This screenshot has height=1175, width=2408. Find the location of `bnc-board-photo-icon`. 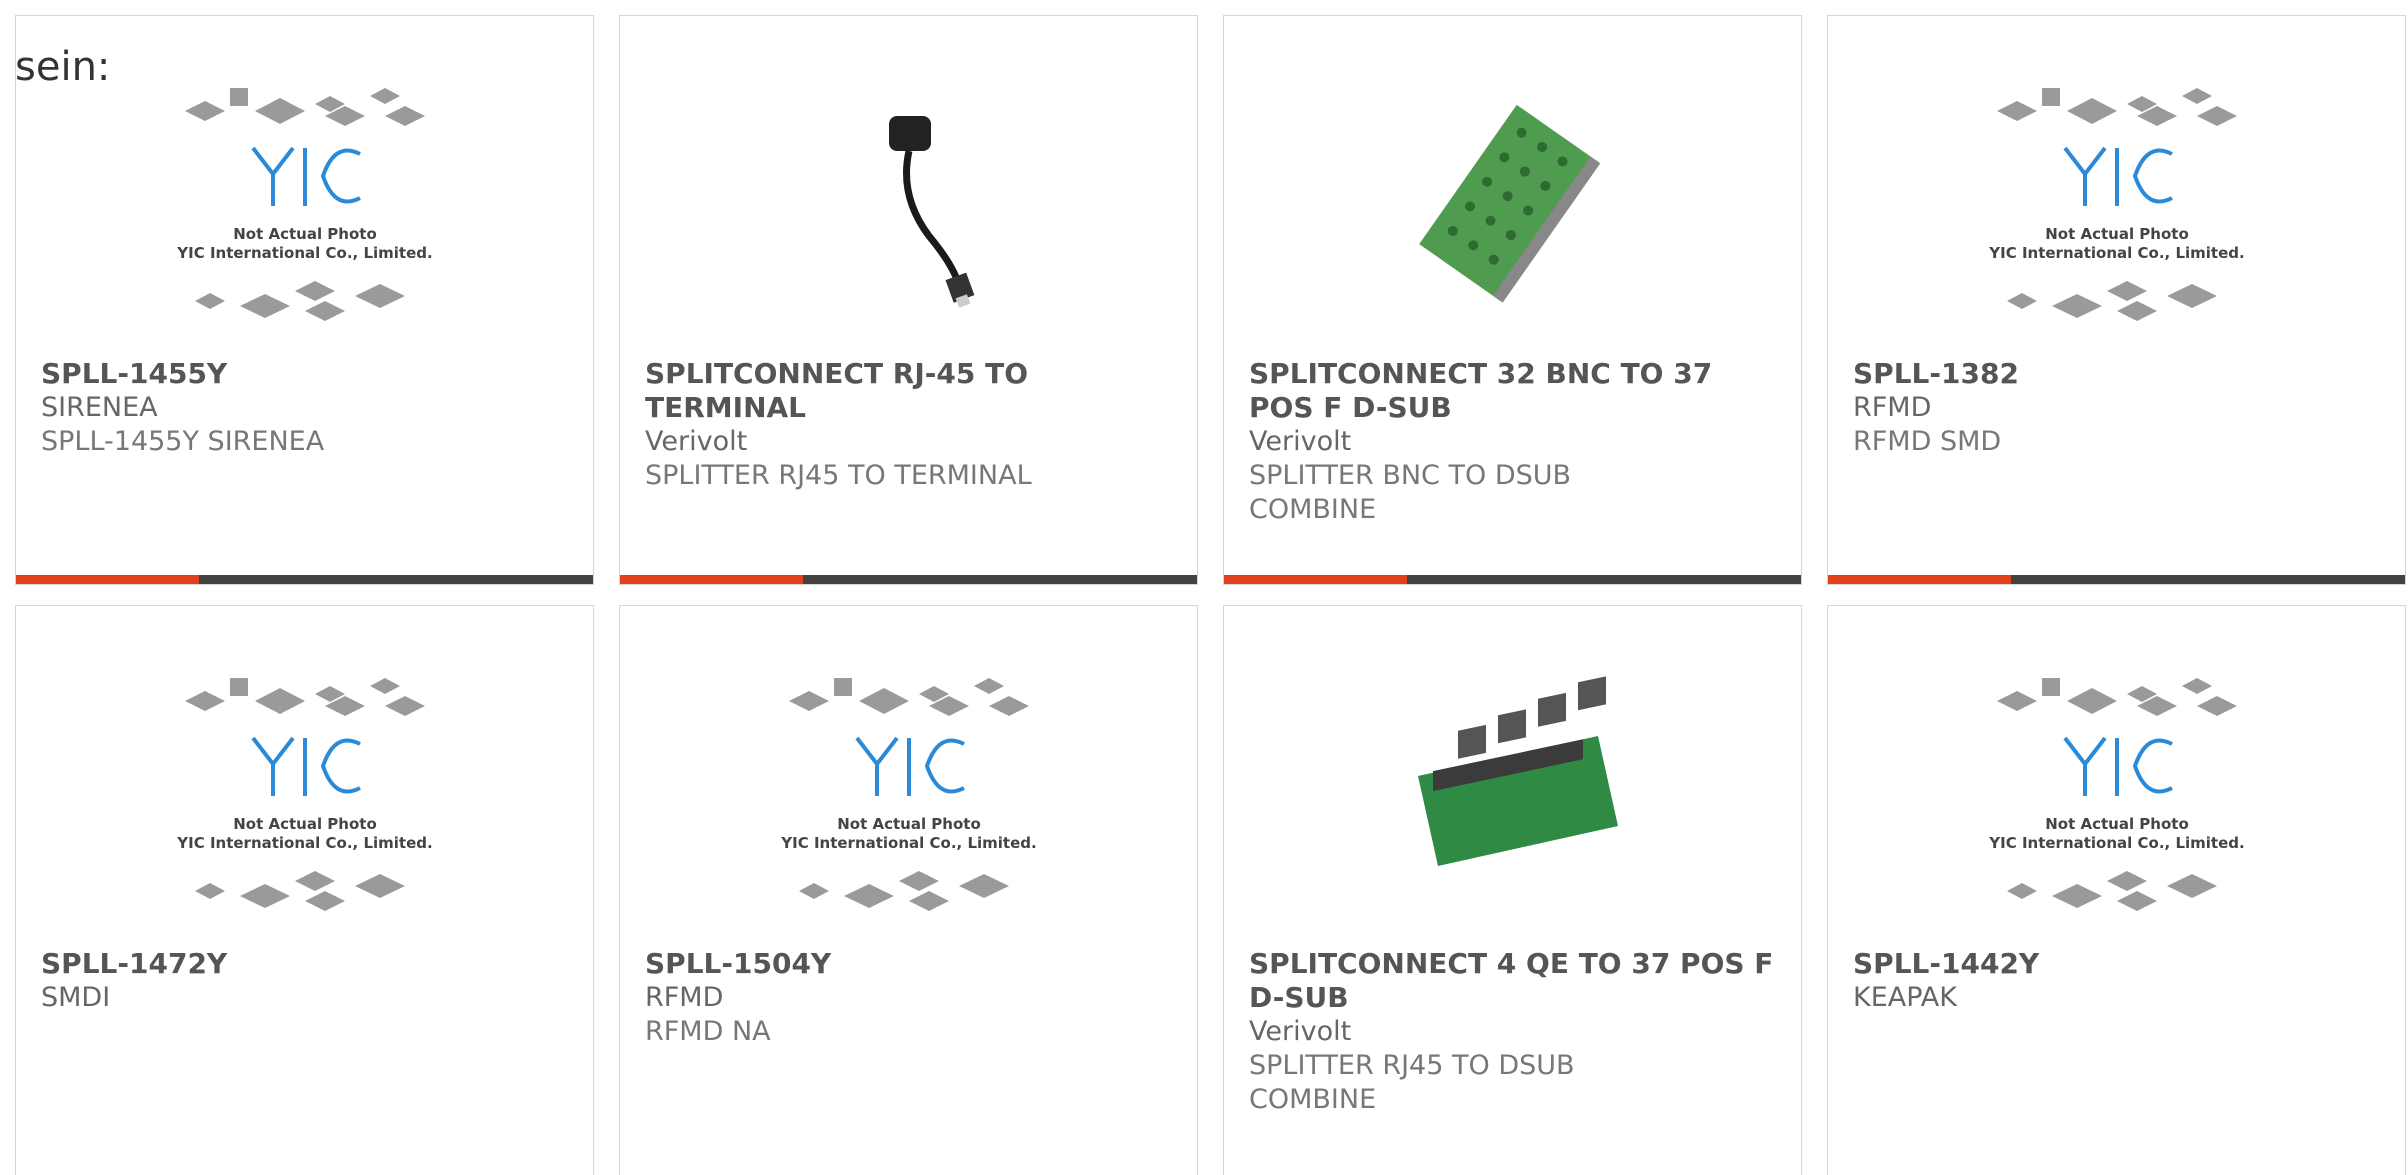

bnc-board-photo-icon is located at coordinates (1509, 203).